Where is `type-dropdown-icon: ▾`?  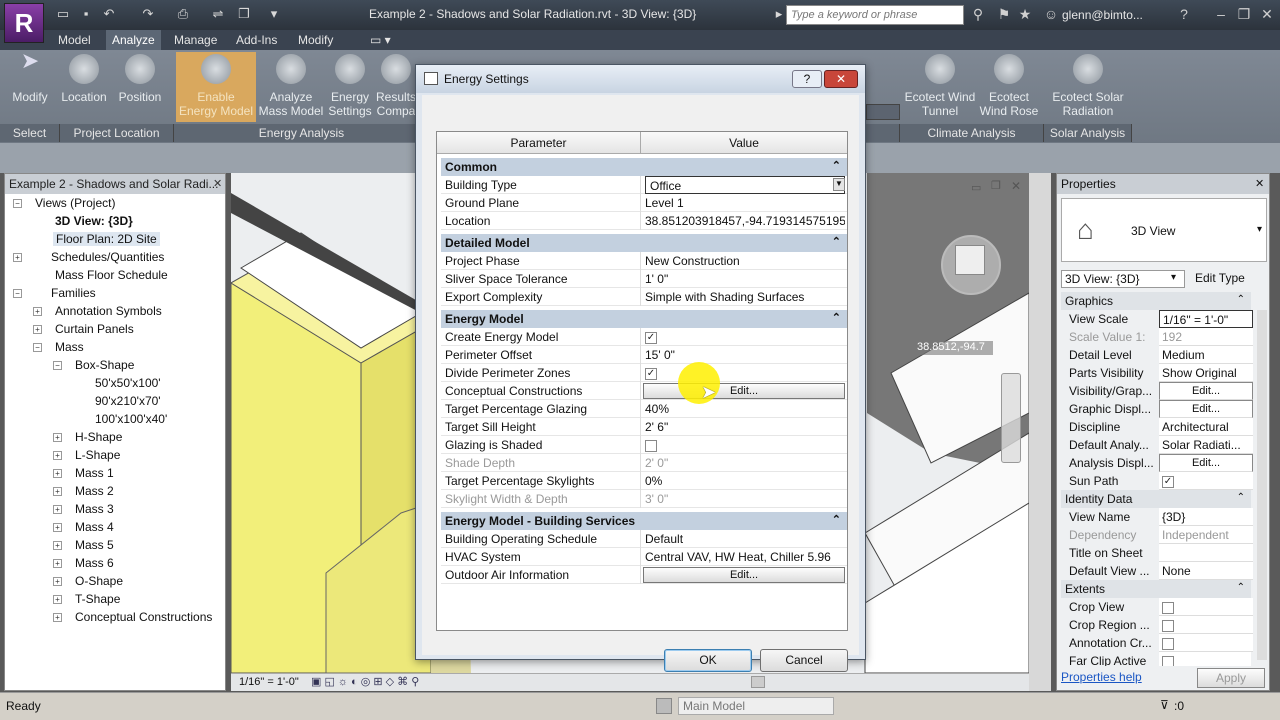
type-dropdown-icon: ▾ is located at coordinates (1259, 229).